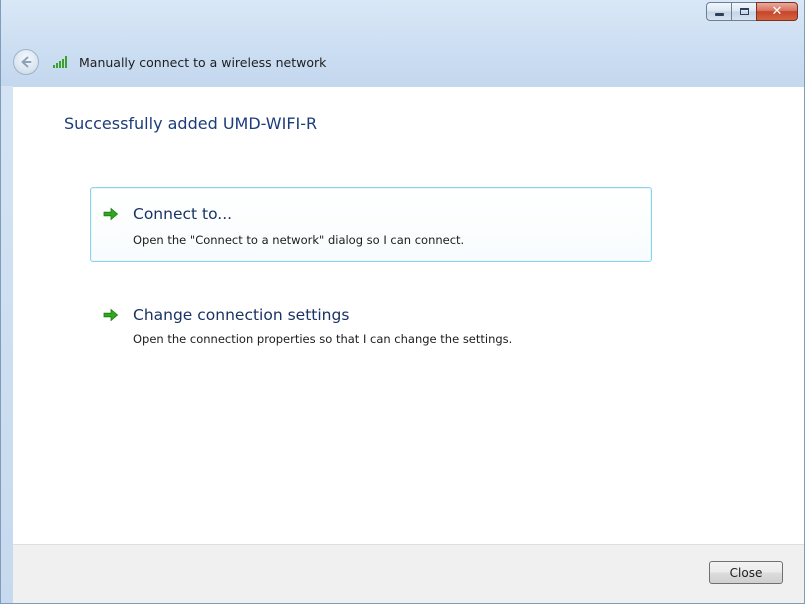  I want to click on close-icon: ✕, so click(777, 11).